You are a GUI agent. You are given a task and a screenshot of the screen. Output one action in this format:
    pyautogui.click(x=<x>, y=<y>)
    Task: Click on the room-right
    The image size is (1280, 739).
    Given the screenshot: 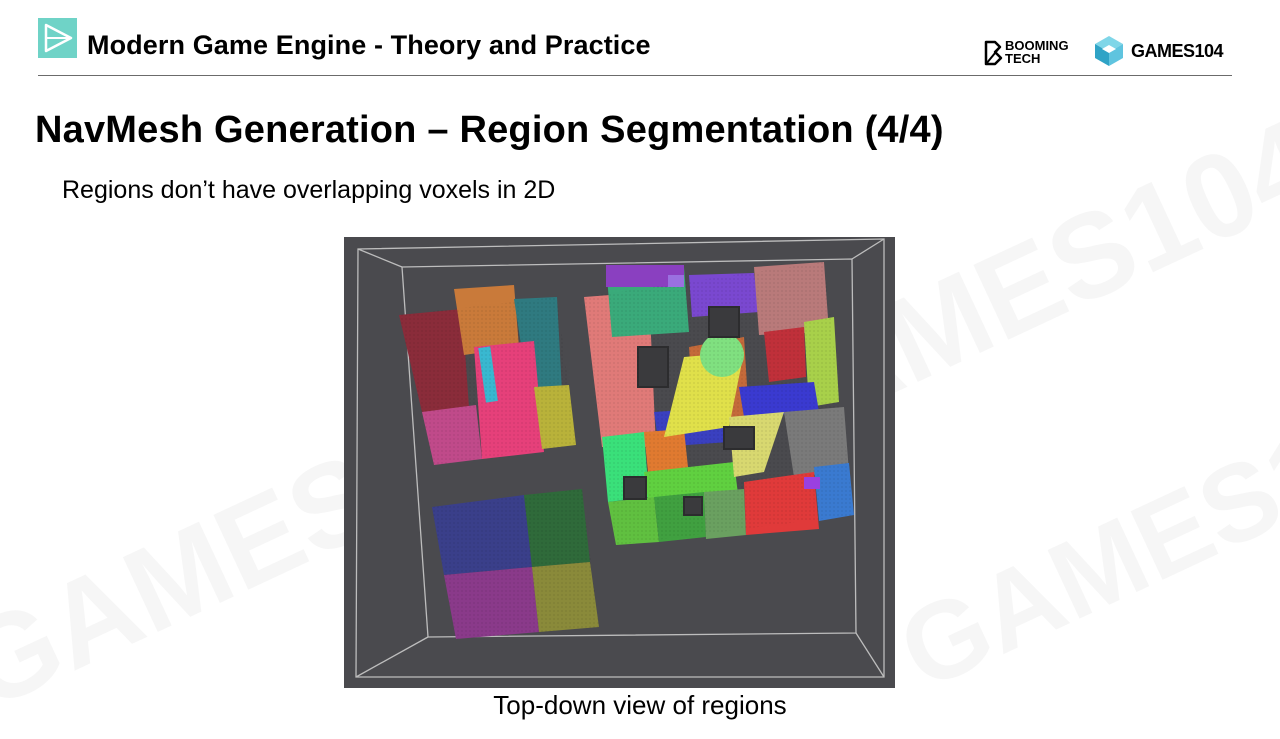 What is the action you would take?
    pyautogui.click(x=719, y=403)
    